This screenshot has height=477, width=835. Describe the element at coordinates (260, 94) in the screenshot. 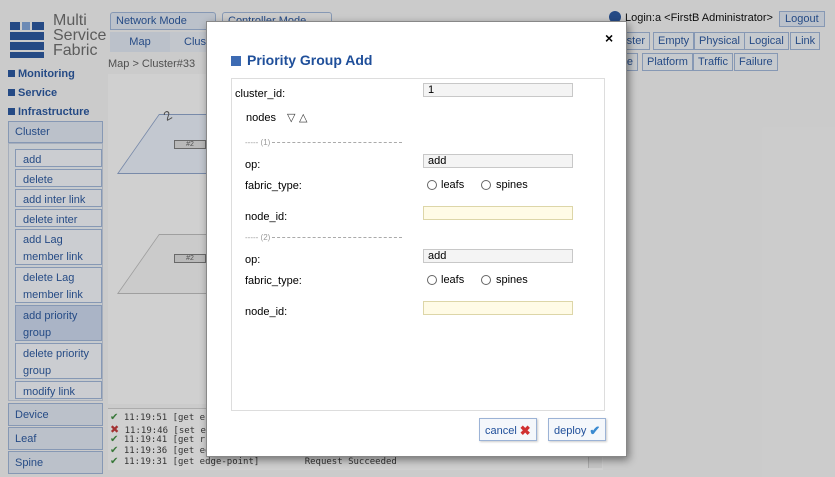

I see `cluster-id-label: cluster_id:` at that location.